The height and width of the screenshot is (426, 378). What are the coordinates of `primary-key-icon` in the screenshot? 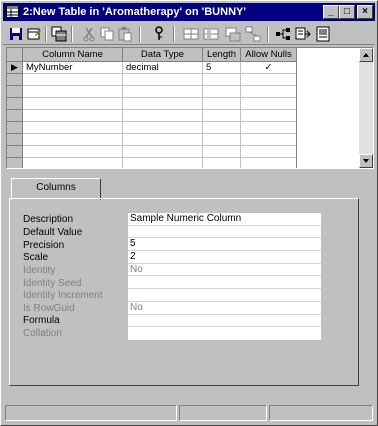 It's located at (159, 34).